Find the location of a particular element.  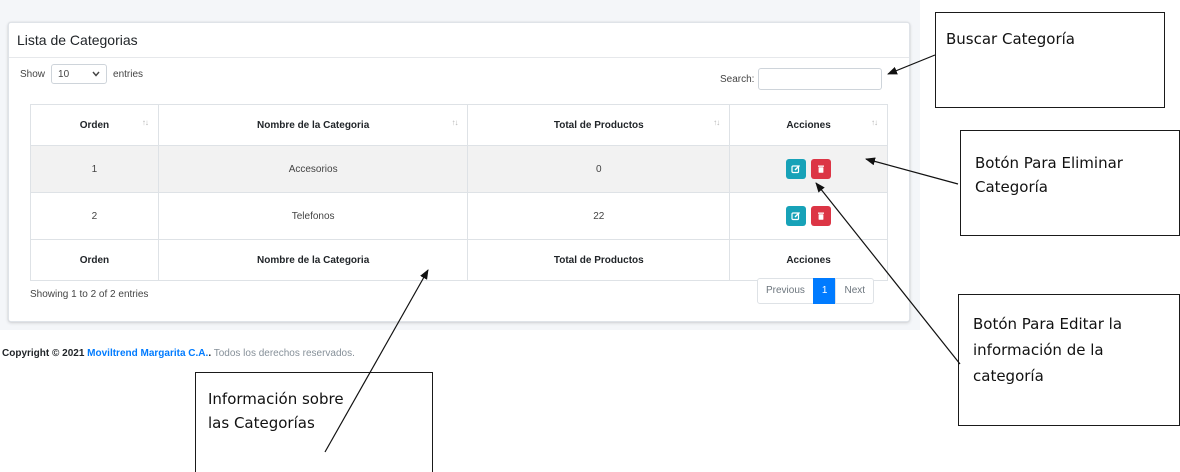

arrow-to-edit is located at coordinates (888, 273).